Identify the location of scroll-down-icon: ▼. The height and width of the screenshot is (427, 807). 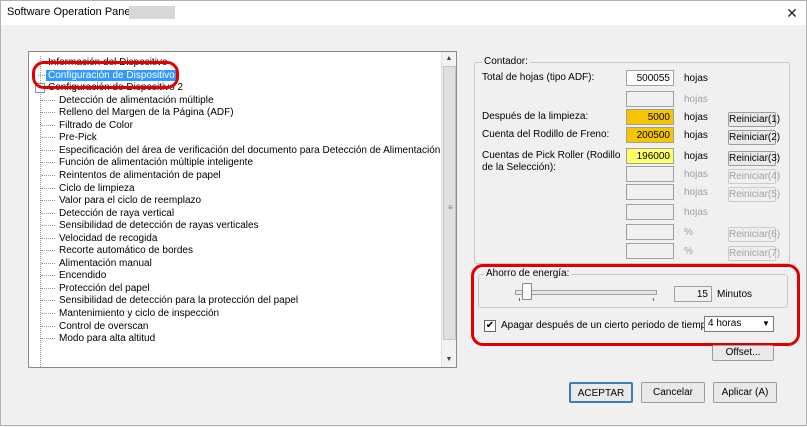
(449, 360).